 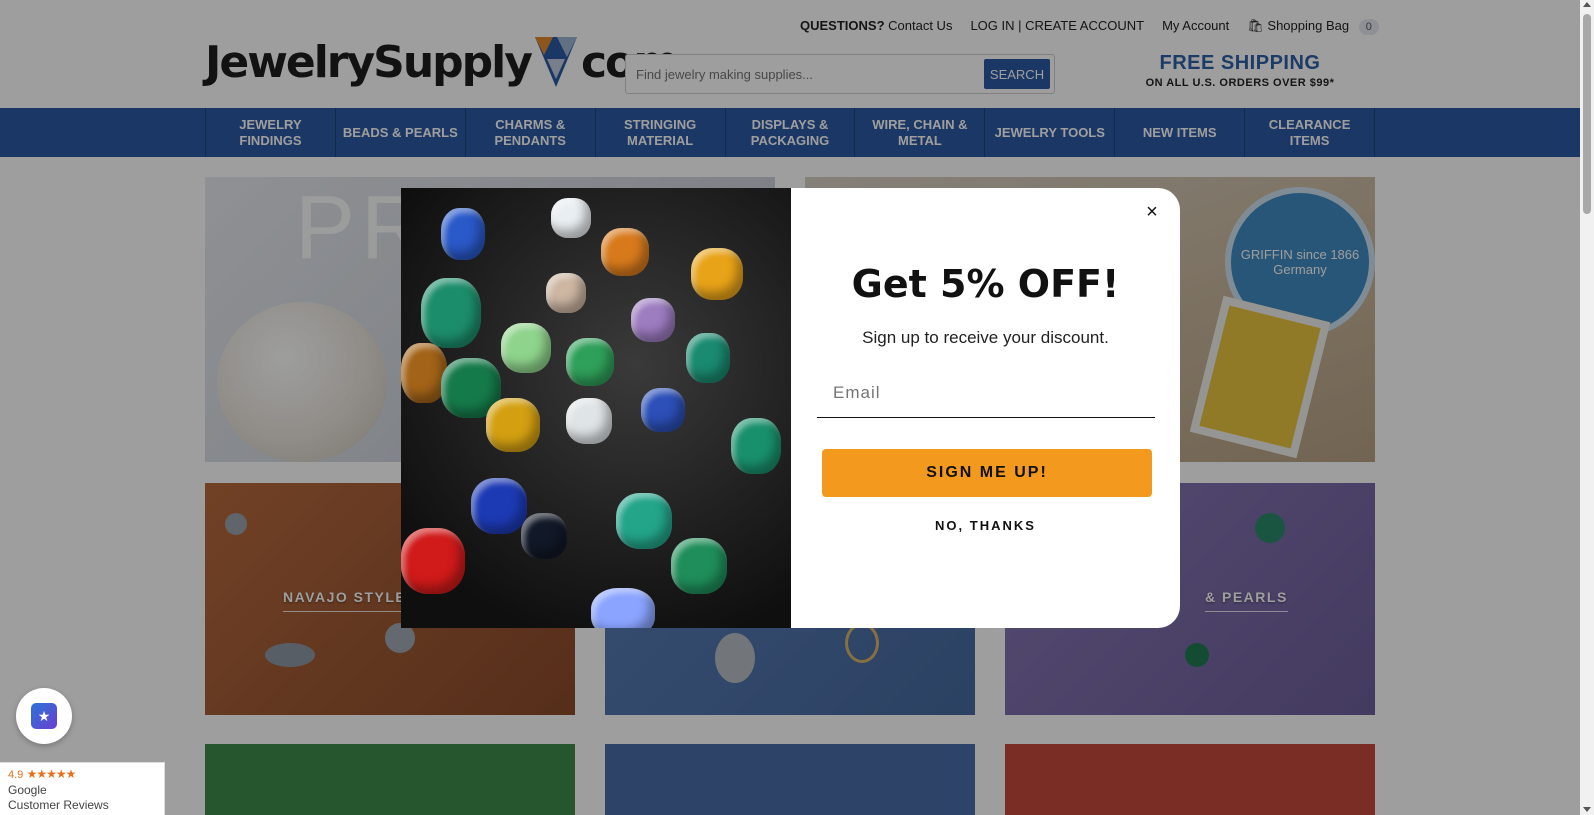 What do you see at coordinates (82, 775) in the screenshot?
I see `google-rating-row: 4.9 ★★★★★` at bounding box center [82, 775].